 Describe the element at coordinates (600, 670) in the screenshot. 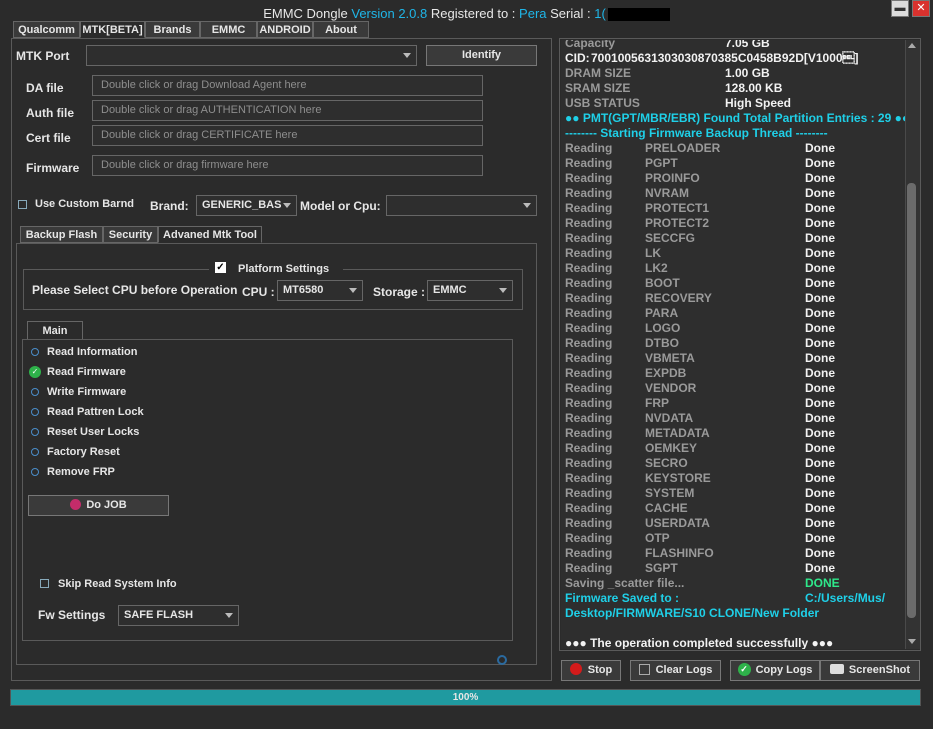

I see `stop-label: Stop` at that location.